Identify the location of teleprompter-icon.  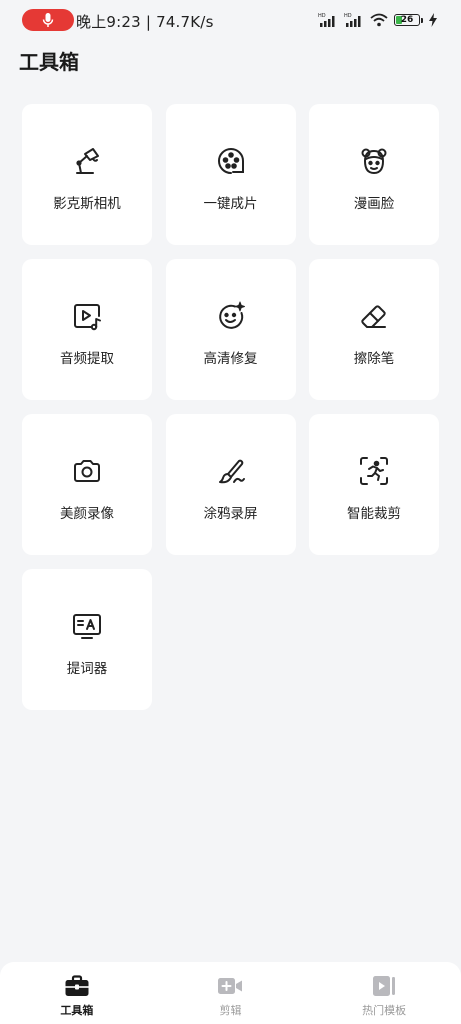
(87, 626).